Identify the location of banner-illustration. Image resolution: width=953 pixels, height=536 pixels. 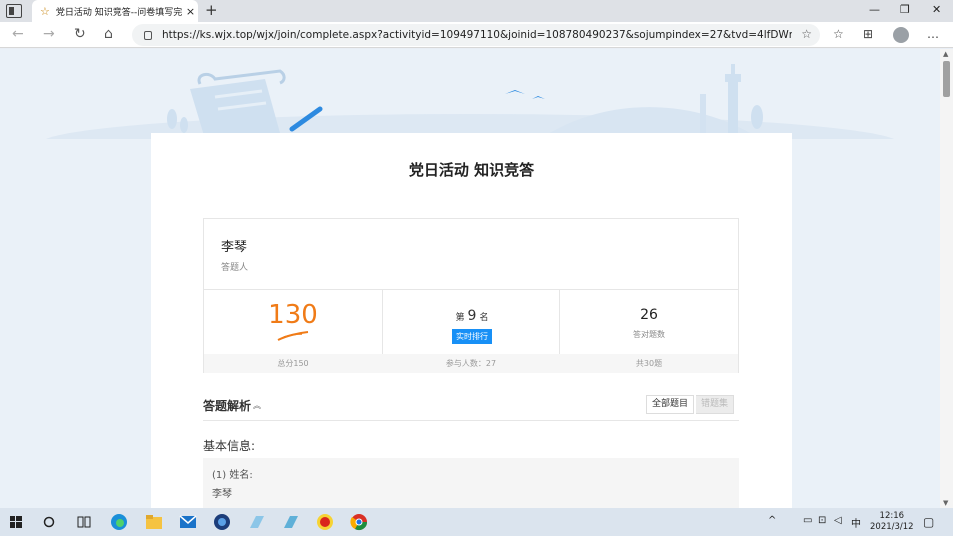
(470, 101).